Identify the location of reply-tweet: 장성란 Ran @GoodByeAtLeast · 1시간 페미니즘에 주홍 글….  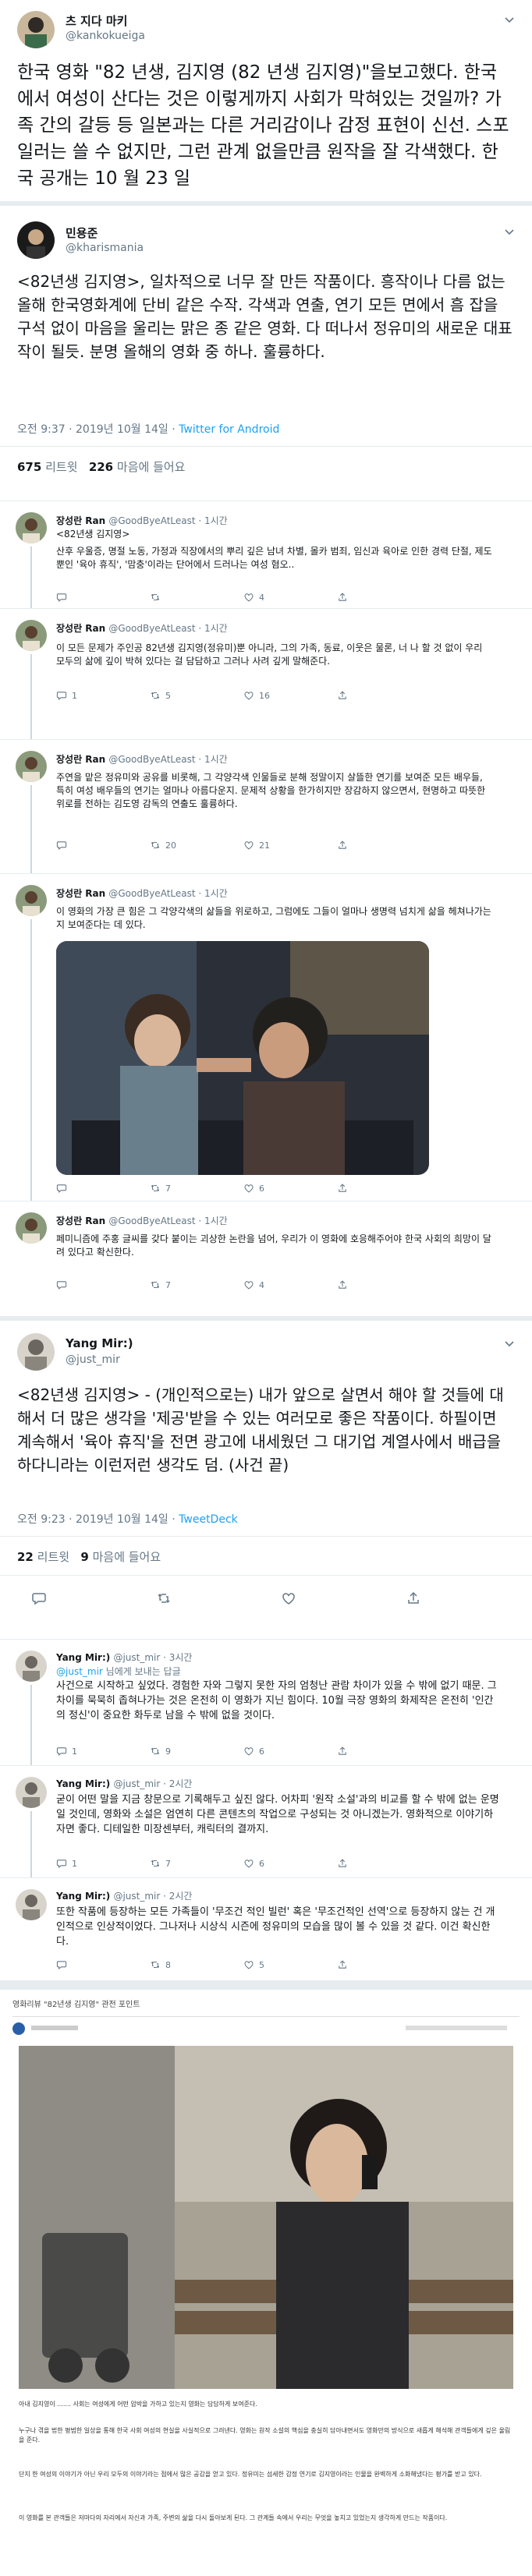
(266, 1258).